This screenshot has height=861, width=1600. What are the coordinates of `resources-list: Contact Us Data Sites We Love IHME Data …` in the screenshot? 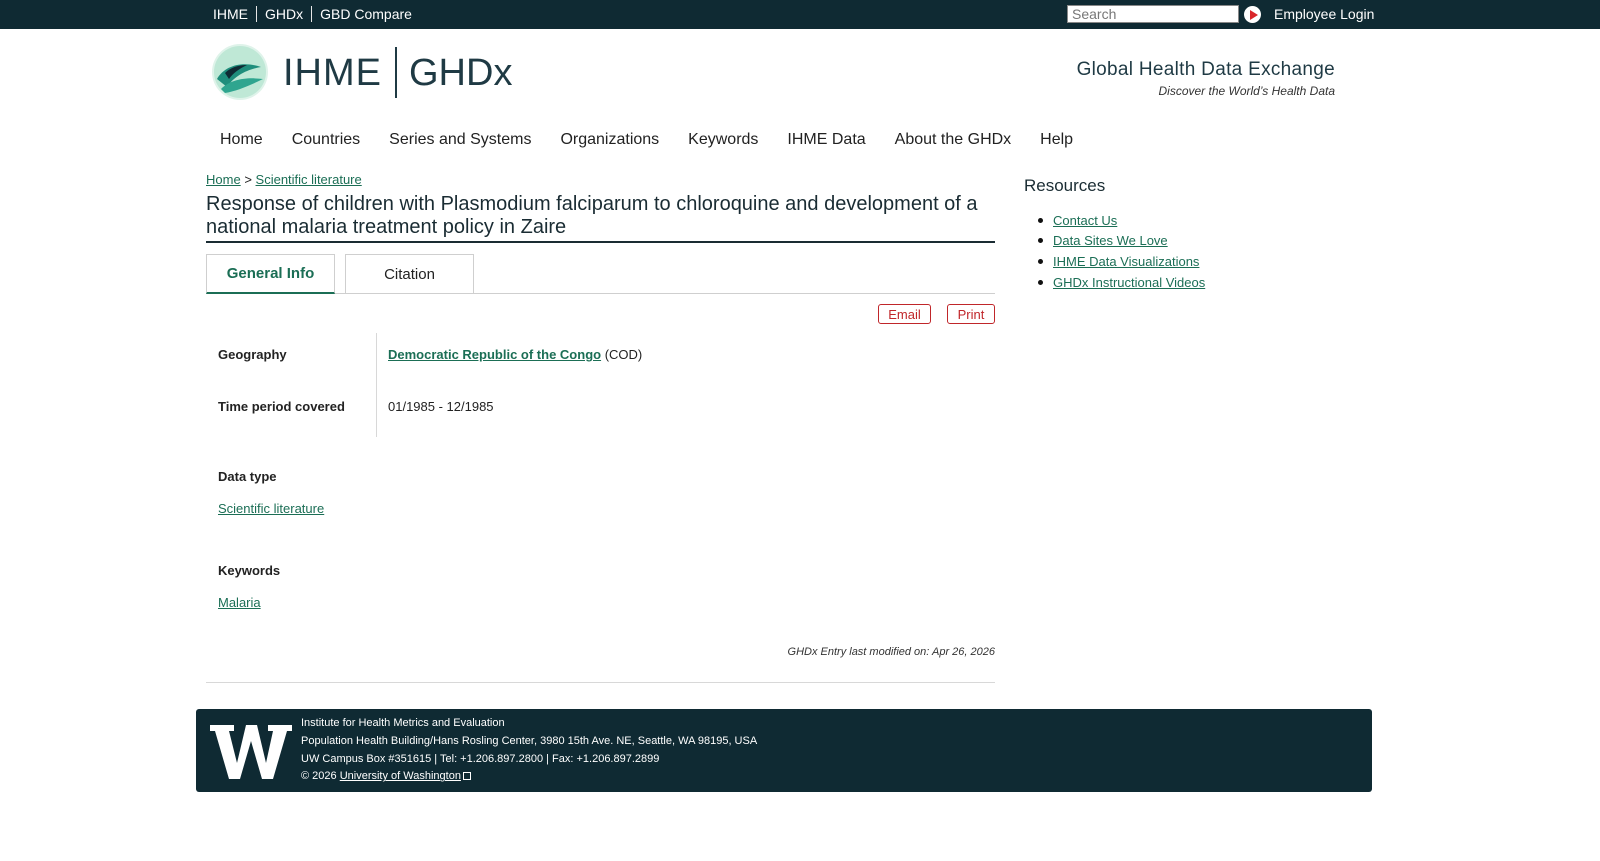 It's located at (1121, 251).